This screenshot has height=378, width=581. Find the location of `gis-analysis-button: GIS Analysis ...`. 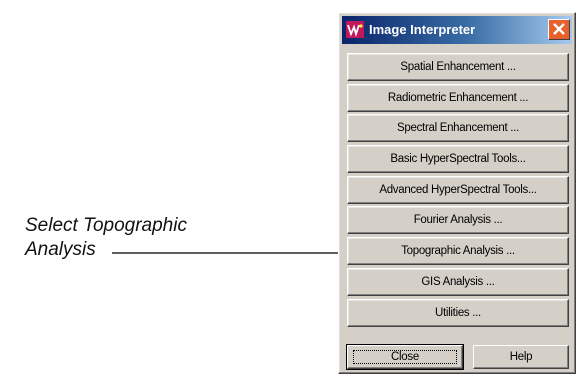

gis-analysis-button: GIS Analysis ... is located at coordinates (458, 281).